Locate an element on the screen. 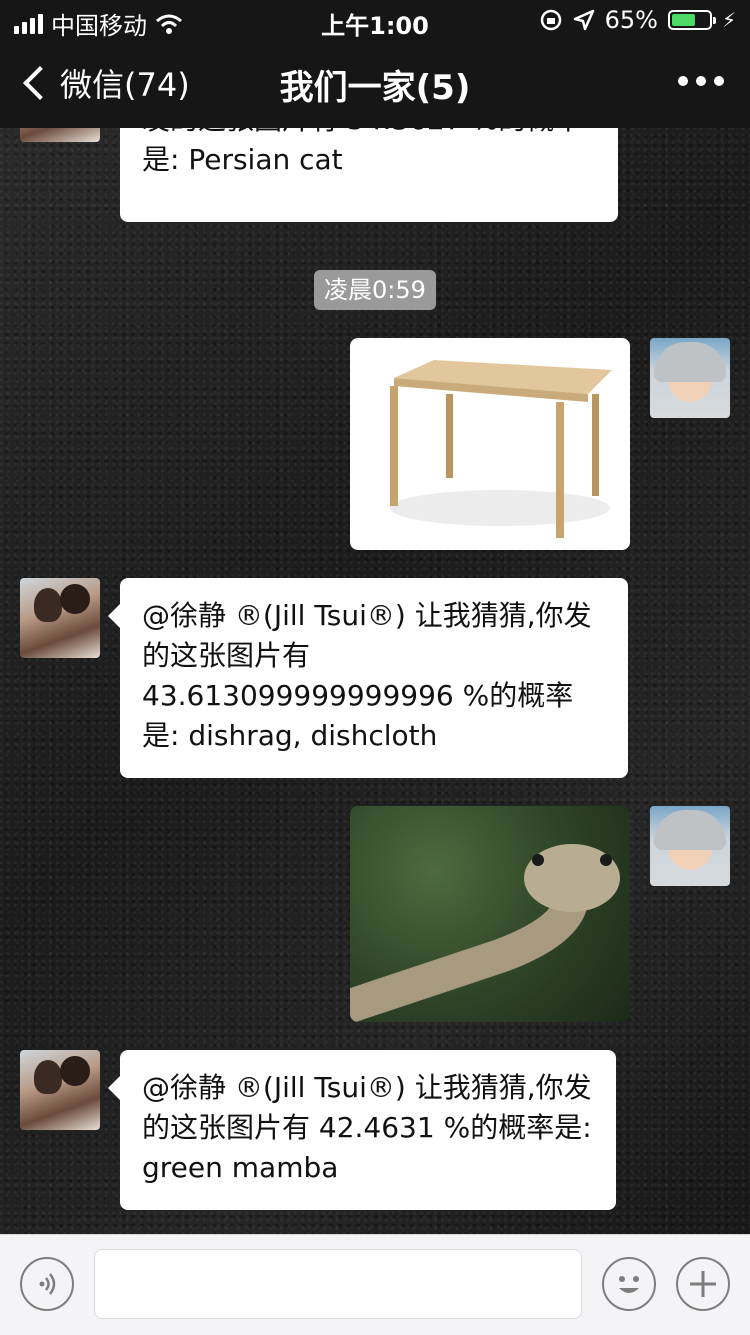 This screenshot has height=1335, width=750. location-icon is located at coordinates (583, 20).